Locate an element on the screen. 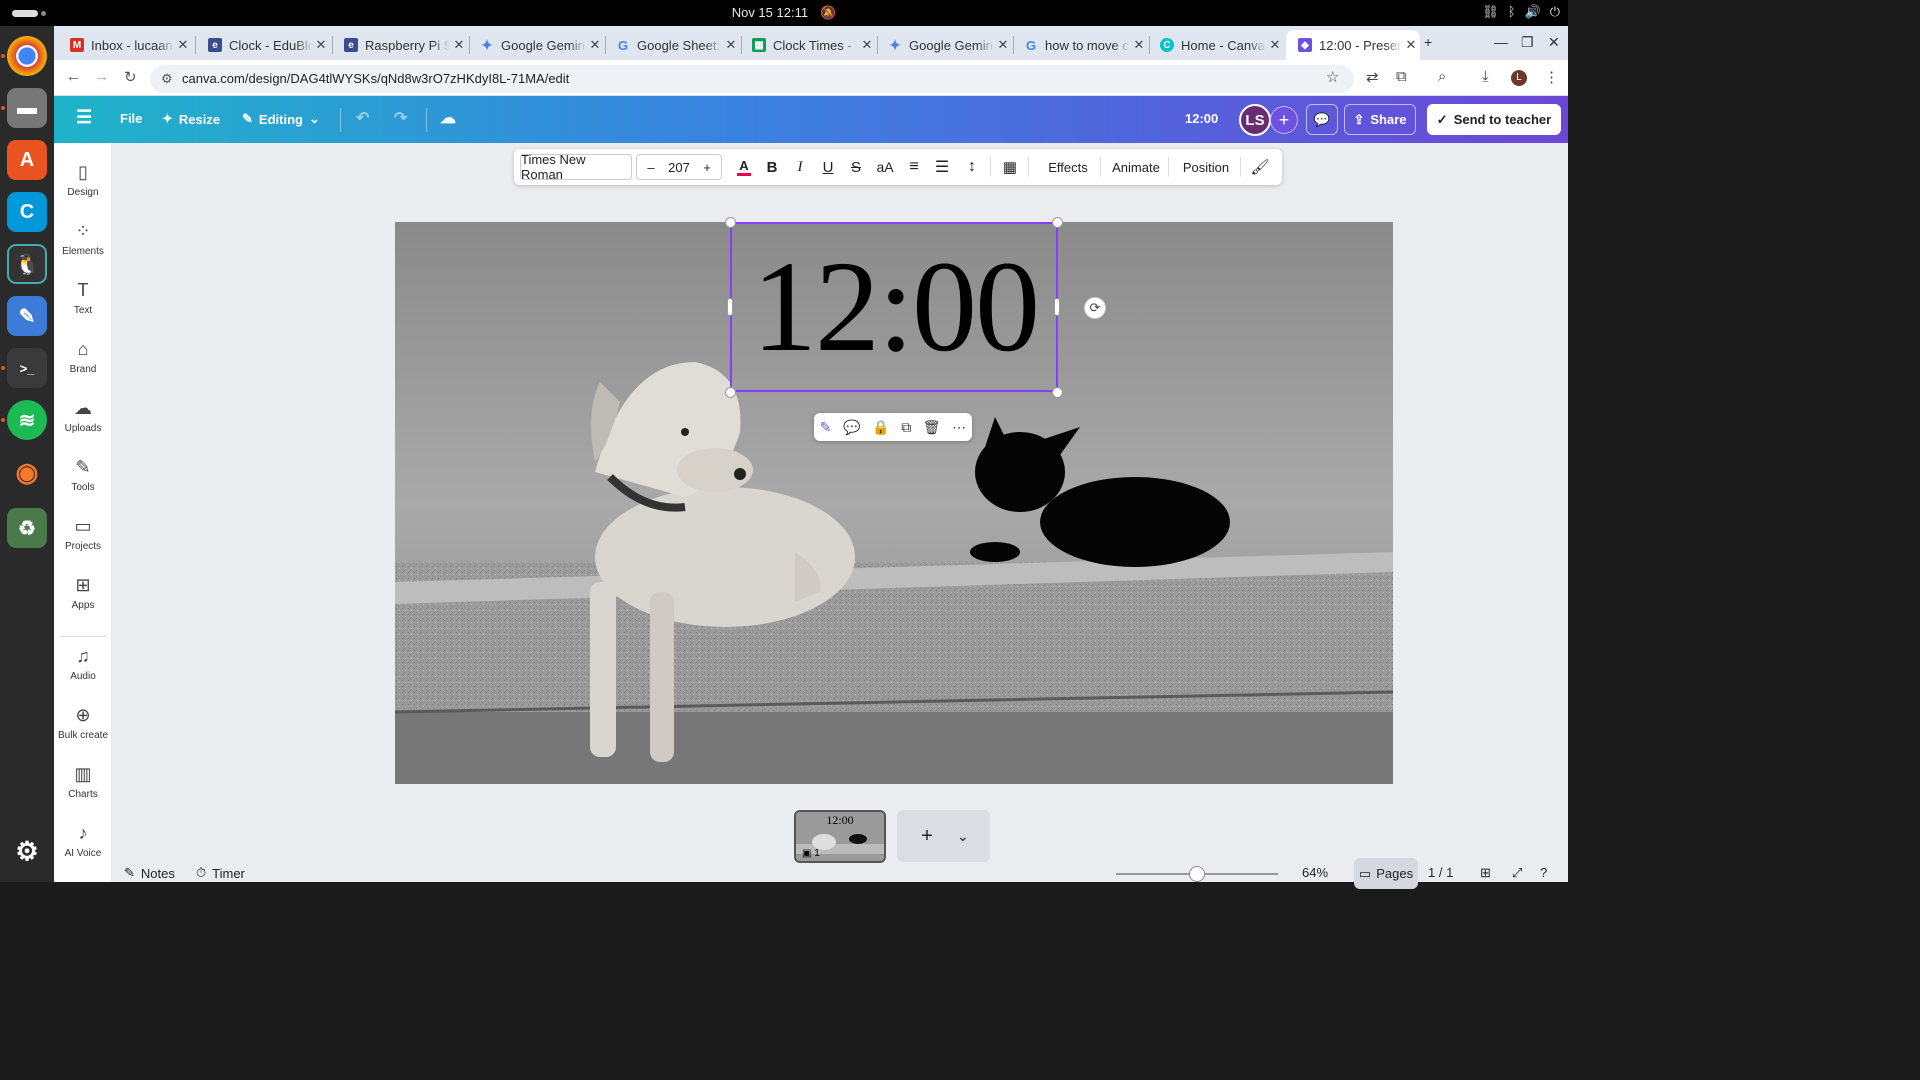 The height and width of the screenshot is (1080, 1920). profile-avatar: L is located at coordinates (1519, 78).